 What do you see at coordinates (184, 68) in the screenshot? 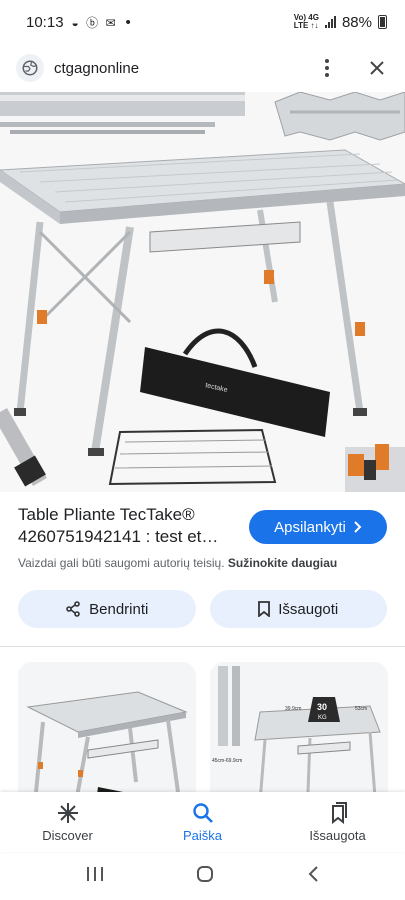
I see `site-name: ctgagnonline` at bounding box center [184, 68].